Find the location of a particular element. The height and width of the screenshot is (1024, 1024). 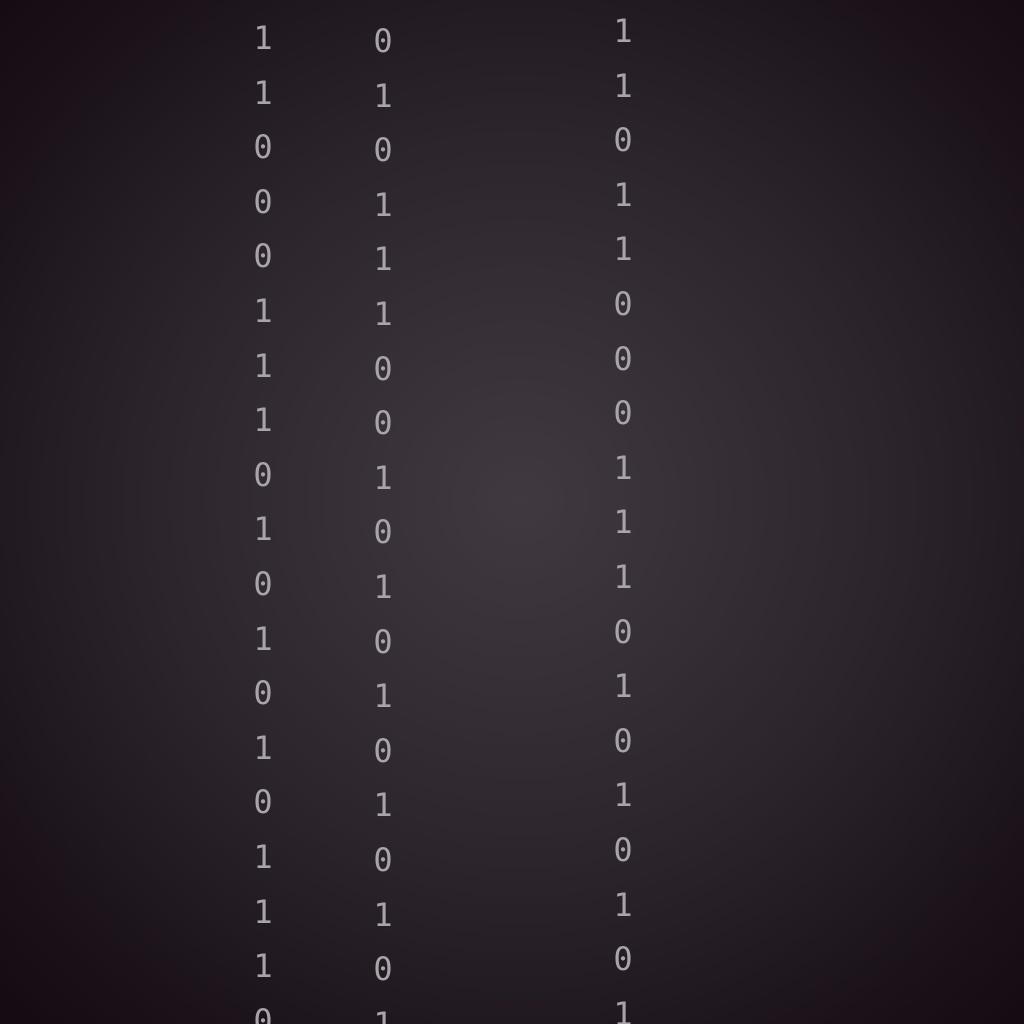

binary-column-1: 1 1 0 0 0 1 1 1 0 1 0 1 0 1 0 1 1 1 0 is located at coordinates (263, 517).